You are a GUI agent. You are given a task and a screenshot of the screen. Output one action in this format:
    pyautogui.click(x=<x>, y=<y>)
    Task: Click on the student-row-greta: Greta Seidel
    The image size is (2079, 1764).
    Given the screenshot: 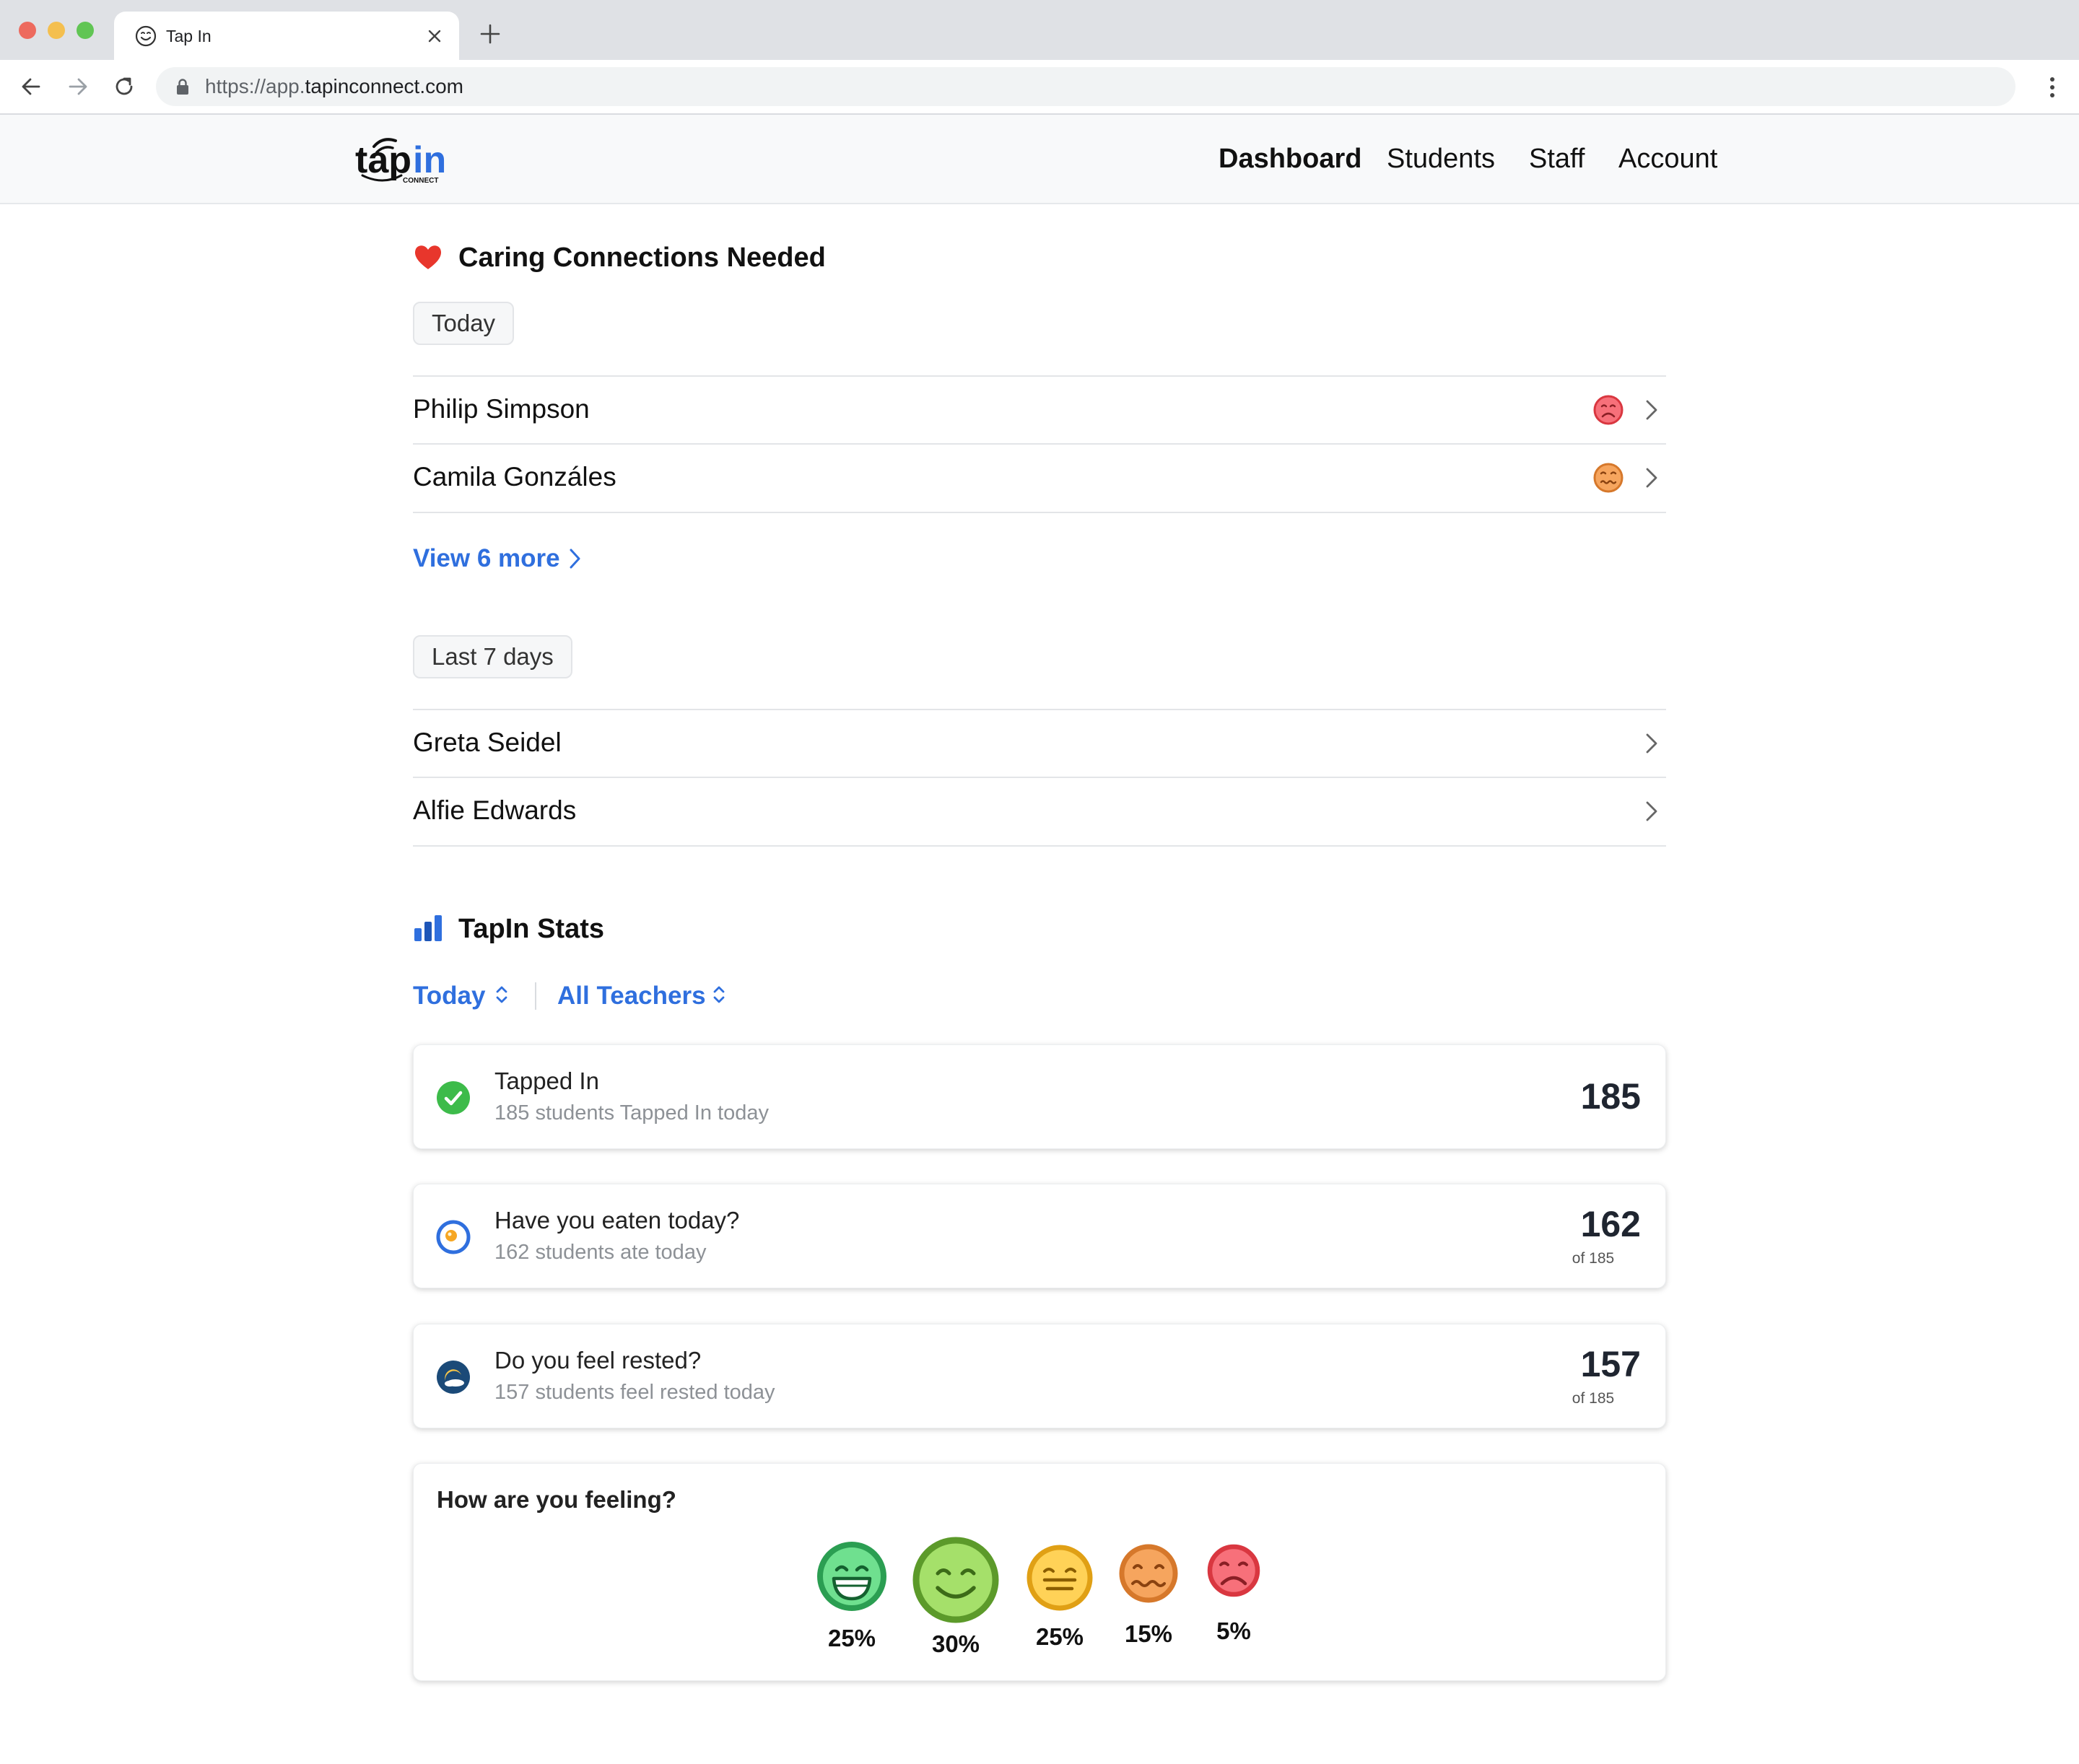 What is the action you would take?
    pyautogui.click(x=1039, y=743)
    